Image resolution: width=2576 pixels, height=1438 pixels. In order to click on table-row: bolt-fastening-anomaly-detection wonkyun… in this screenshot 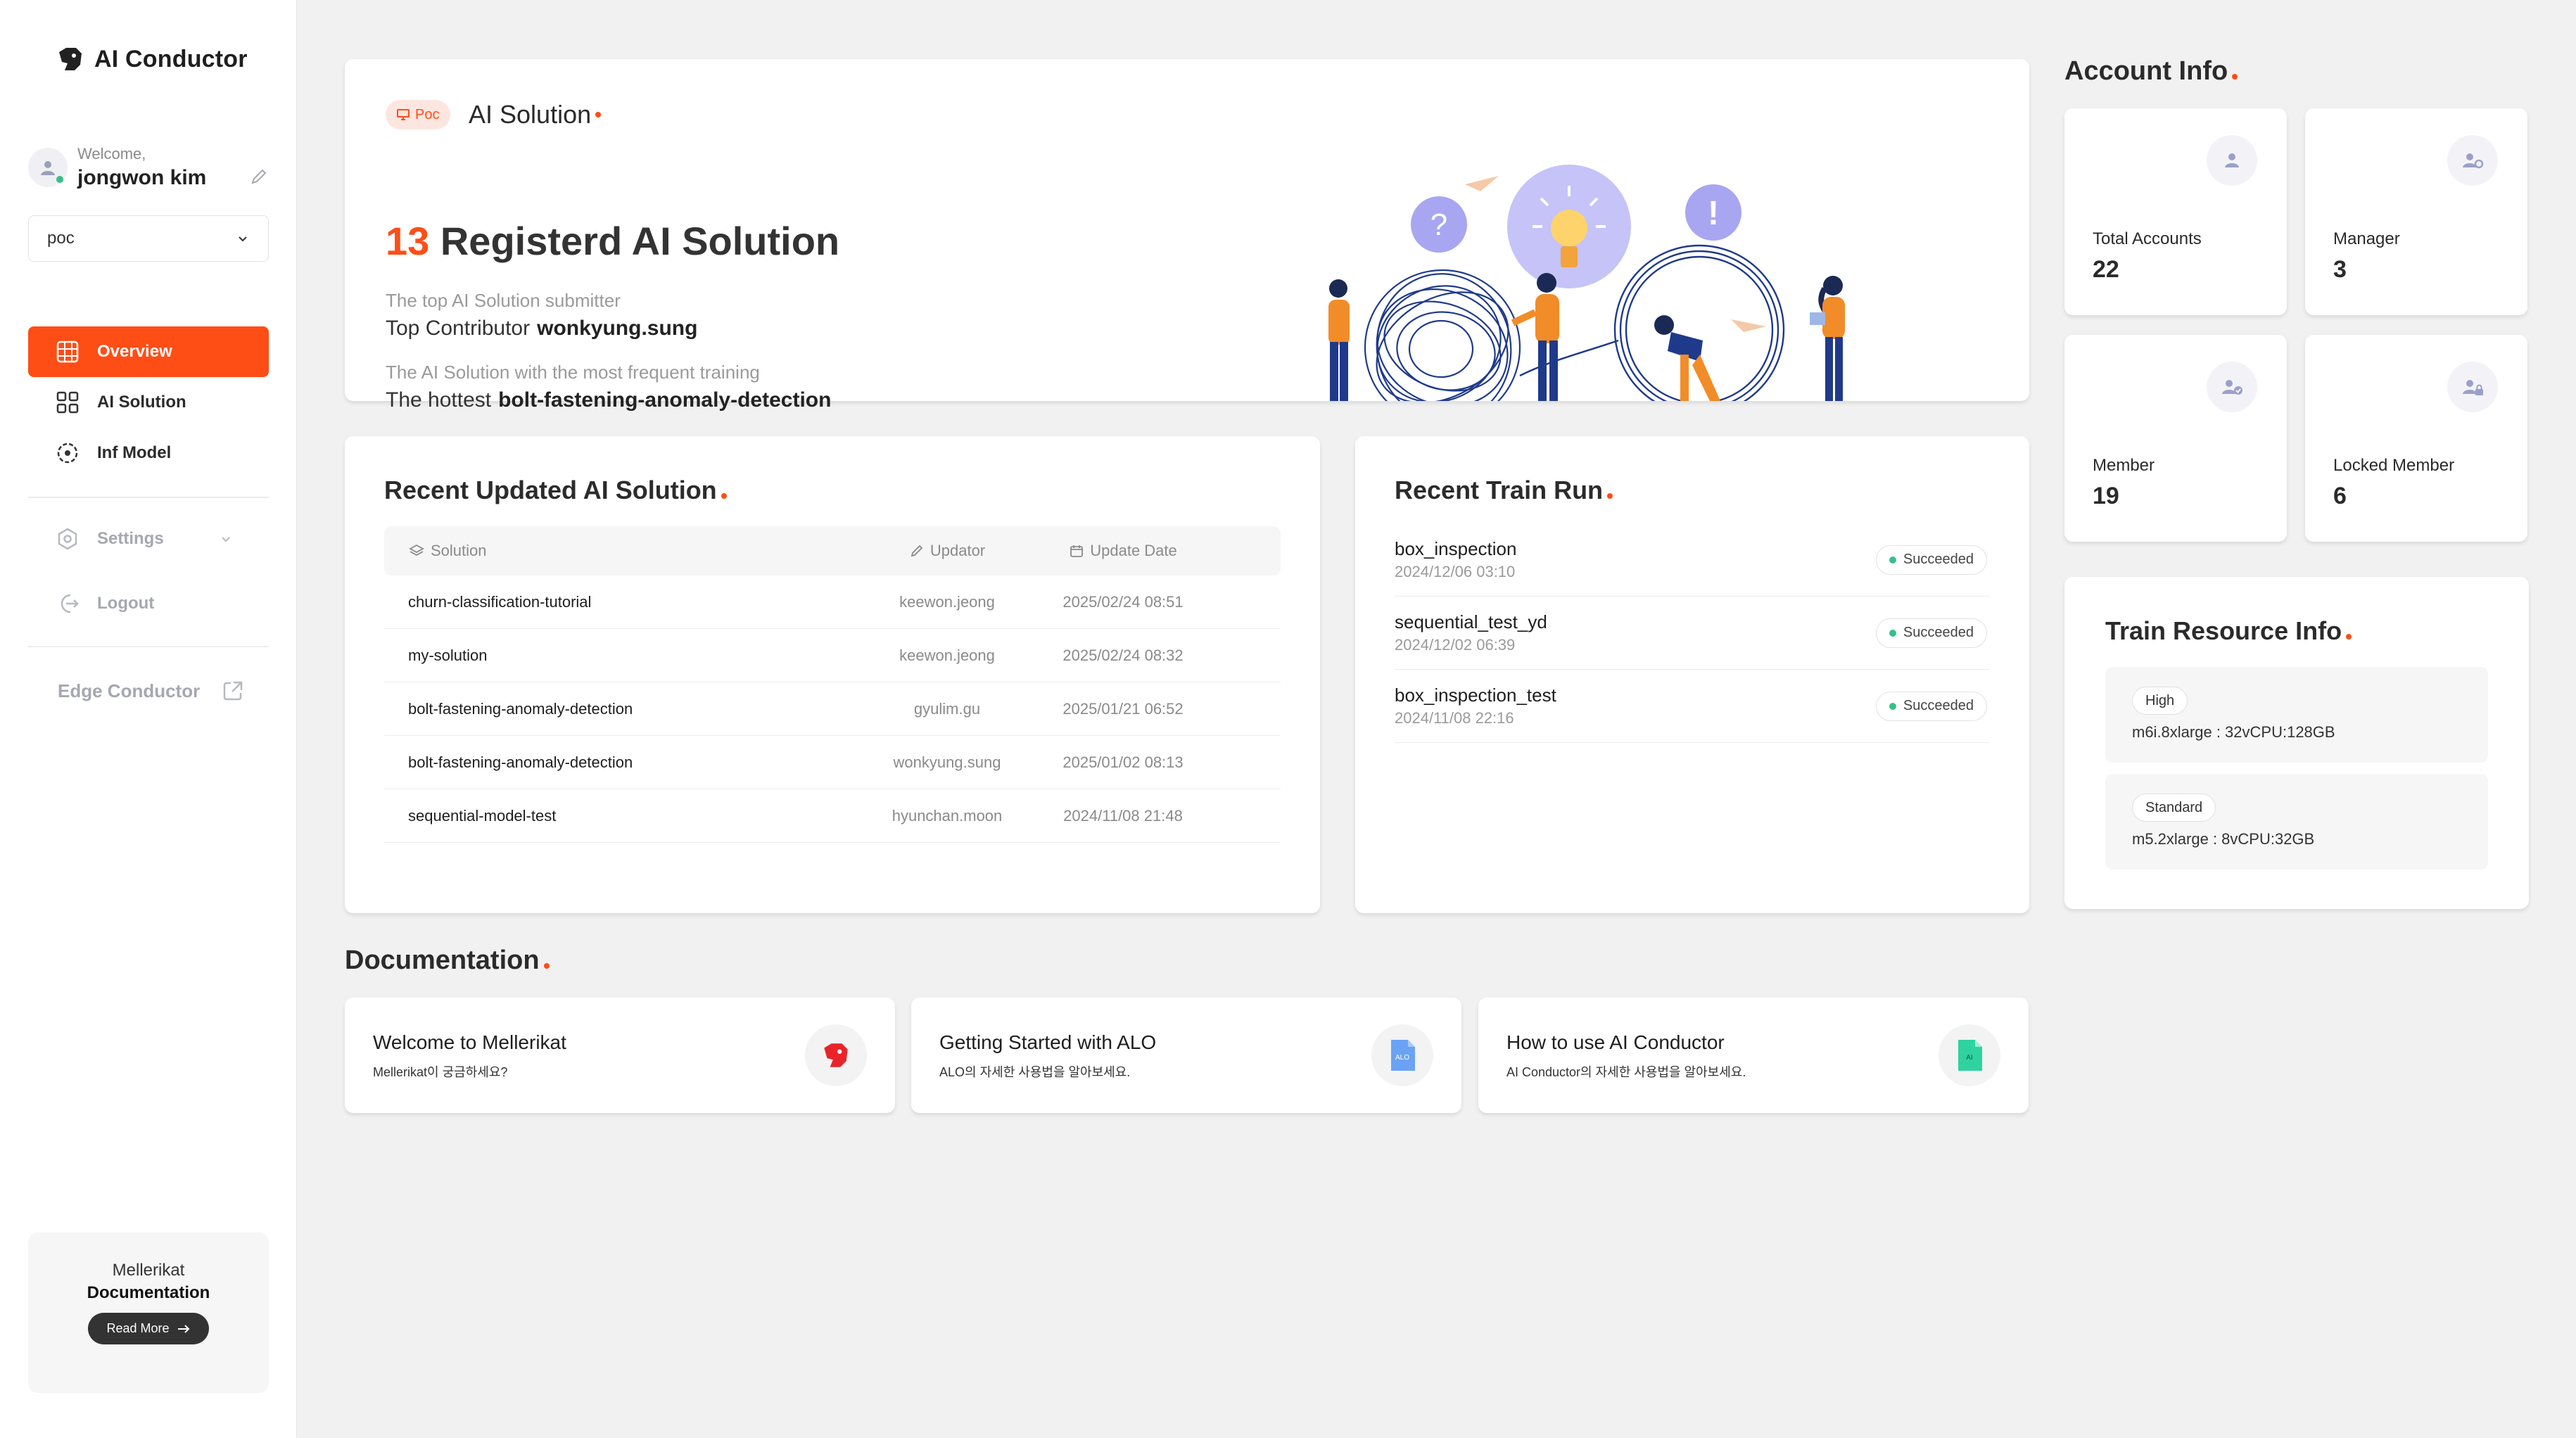, I will do `click(832, 762)`.